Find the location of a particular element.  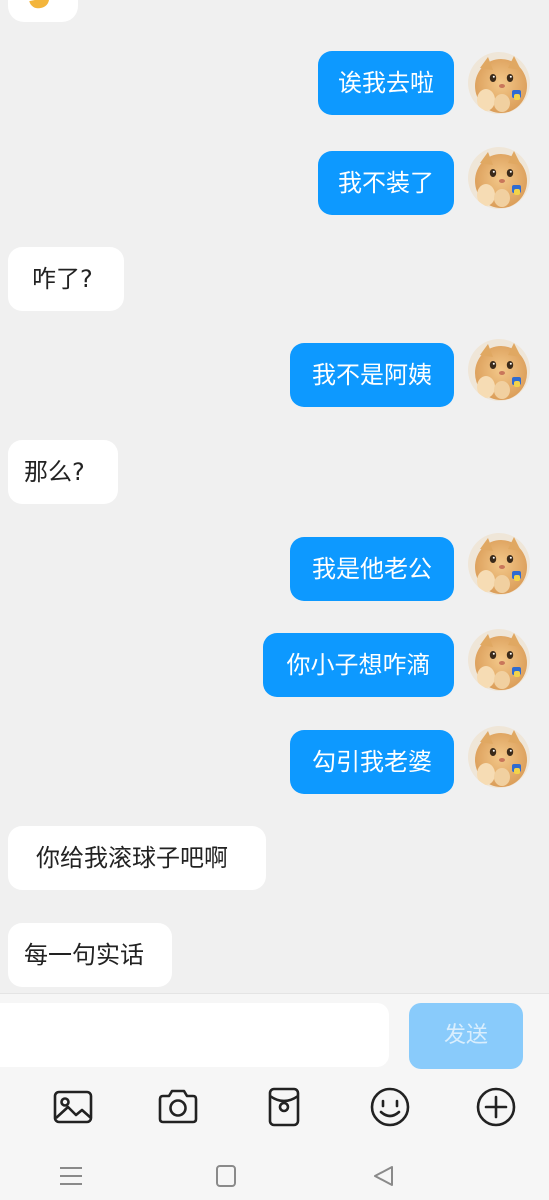

camera-icon is located at coordinates (178, 1107).